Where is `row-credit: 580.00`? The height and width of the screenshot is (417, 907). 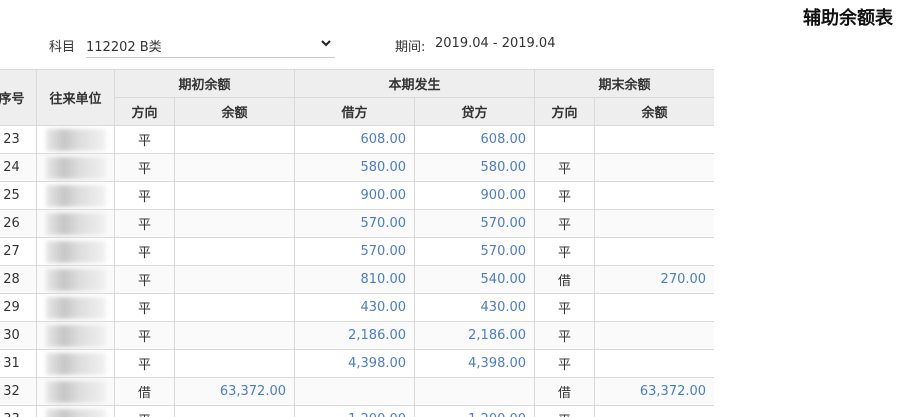
row-credit: 580.00 is located at coordinates (475, 167).